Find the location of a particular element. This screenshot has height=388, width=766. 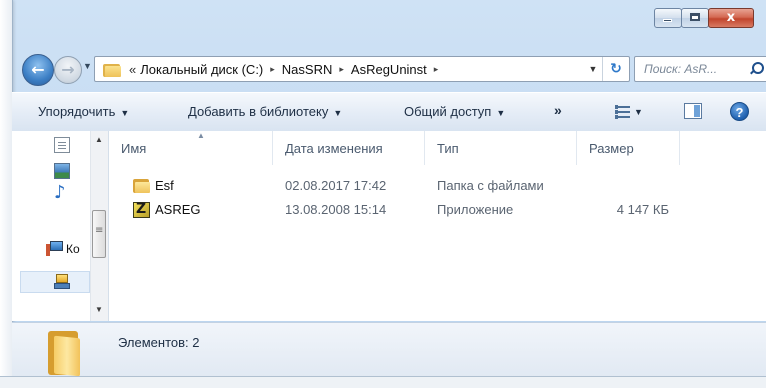

file-name: Esf is located at coordinates (164, 185).